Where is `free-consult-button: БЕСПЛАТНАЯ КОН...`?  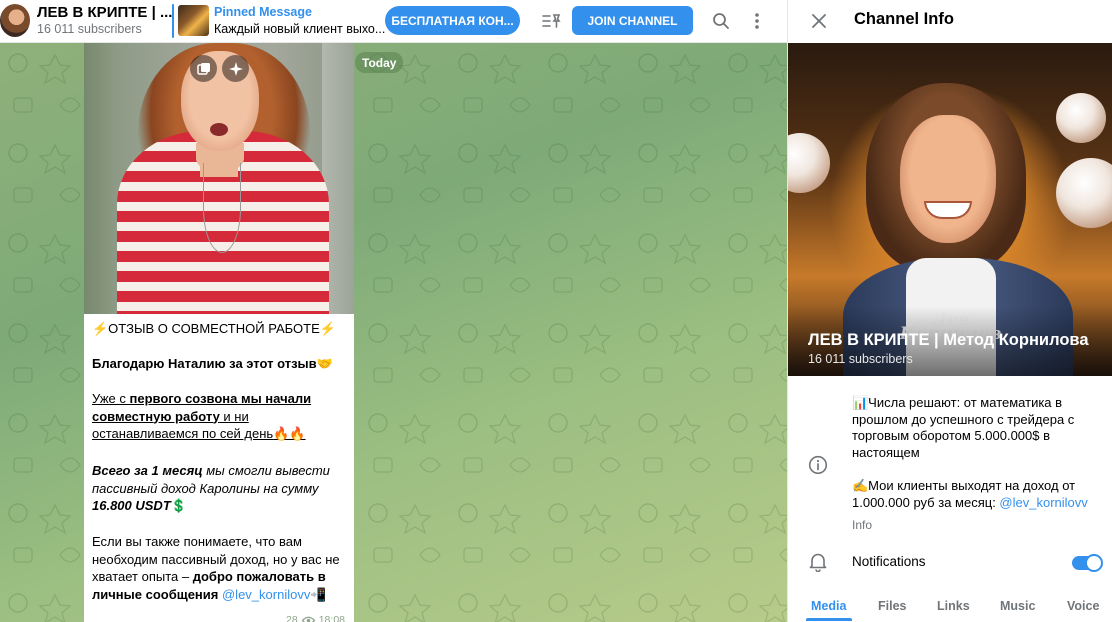 free-consult-button: БЕСПЛАТНАЯ КОН... is located at coordinates (452, 20).